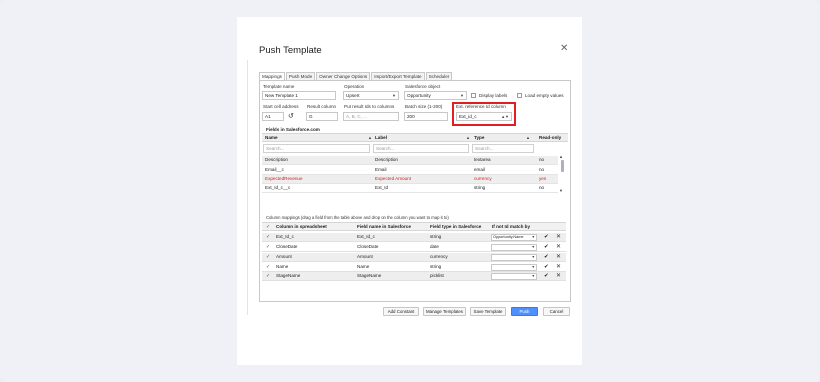 The height and width of the screenshot is (382, 820). I want to click on mapping-field: Name, so click(363, 266).